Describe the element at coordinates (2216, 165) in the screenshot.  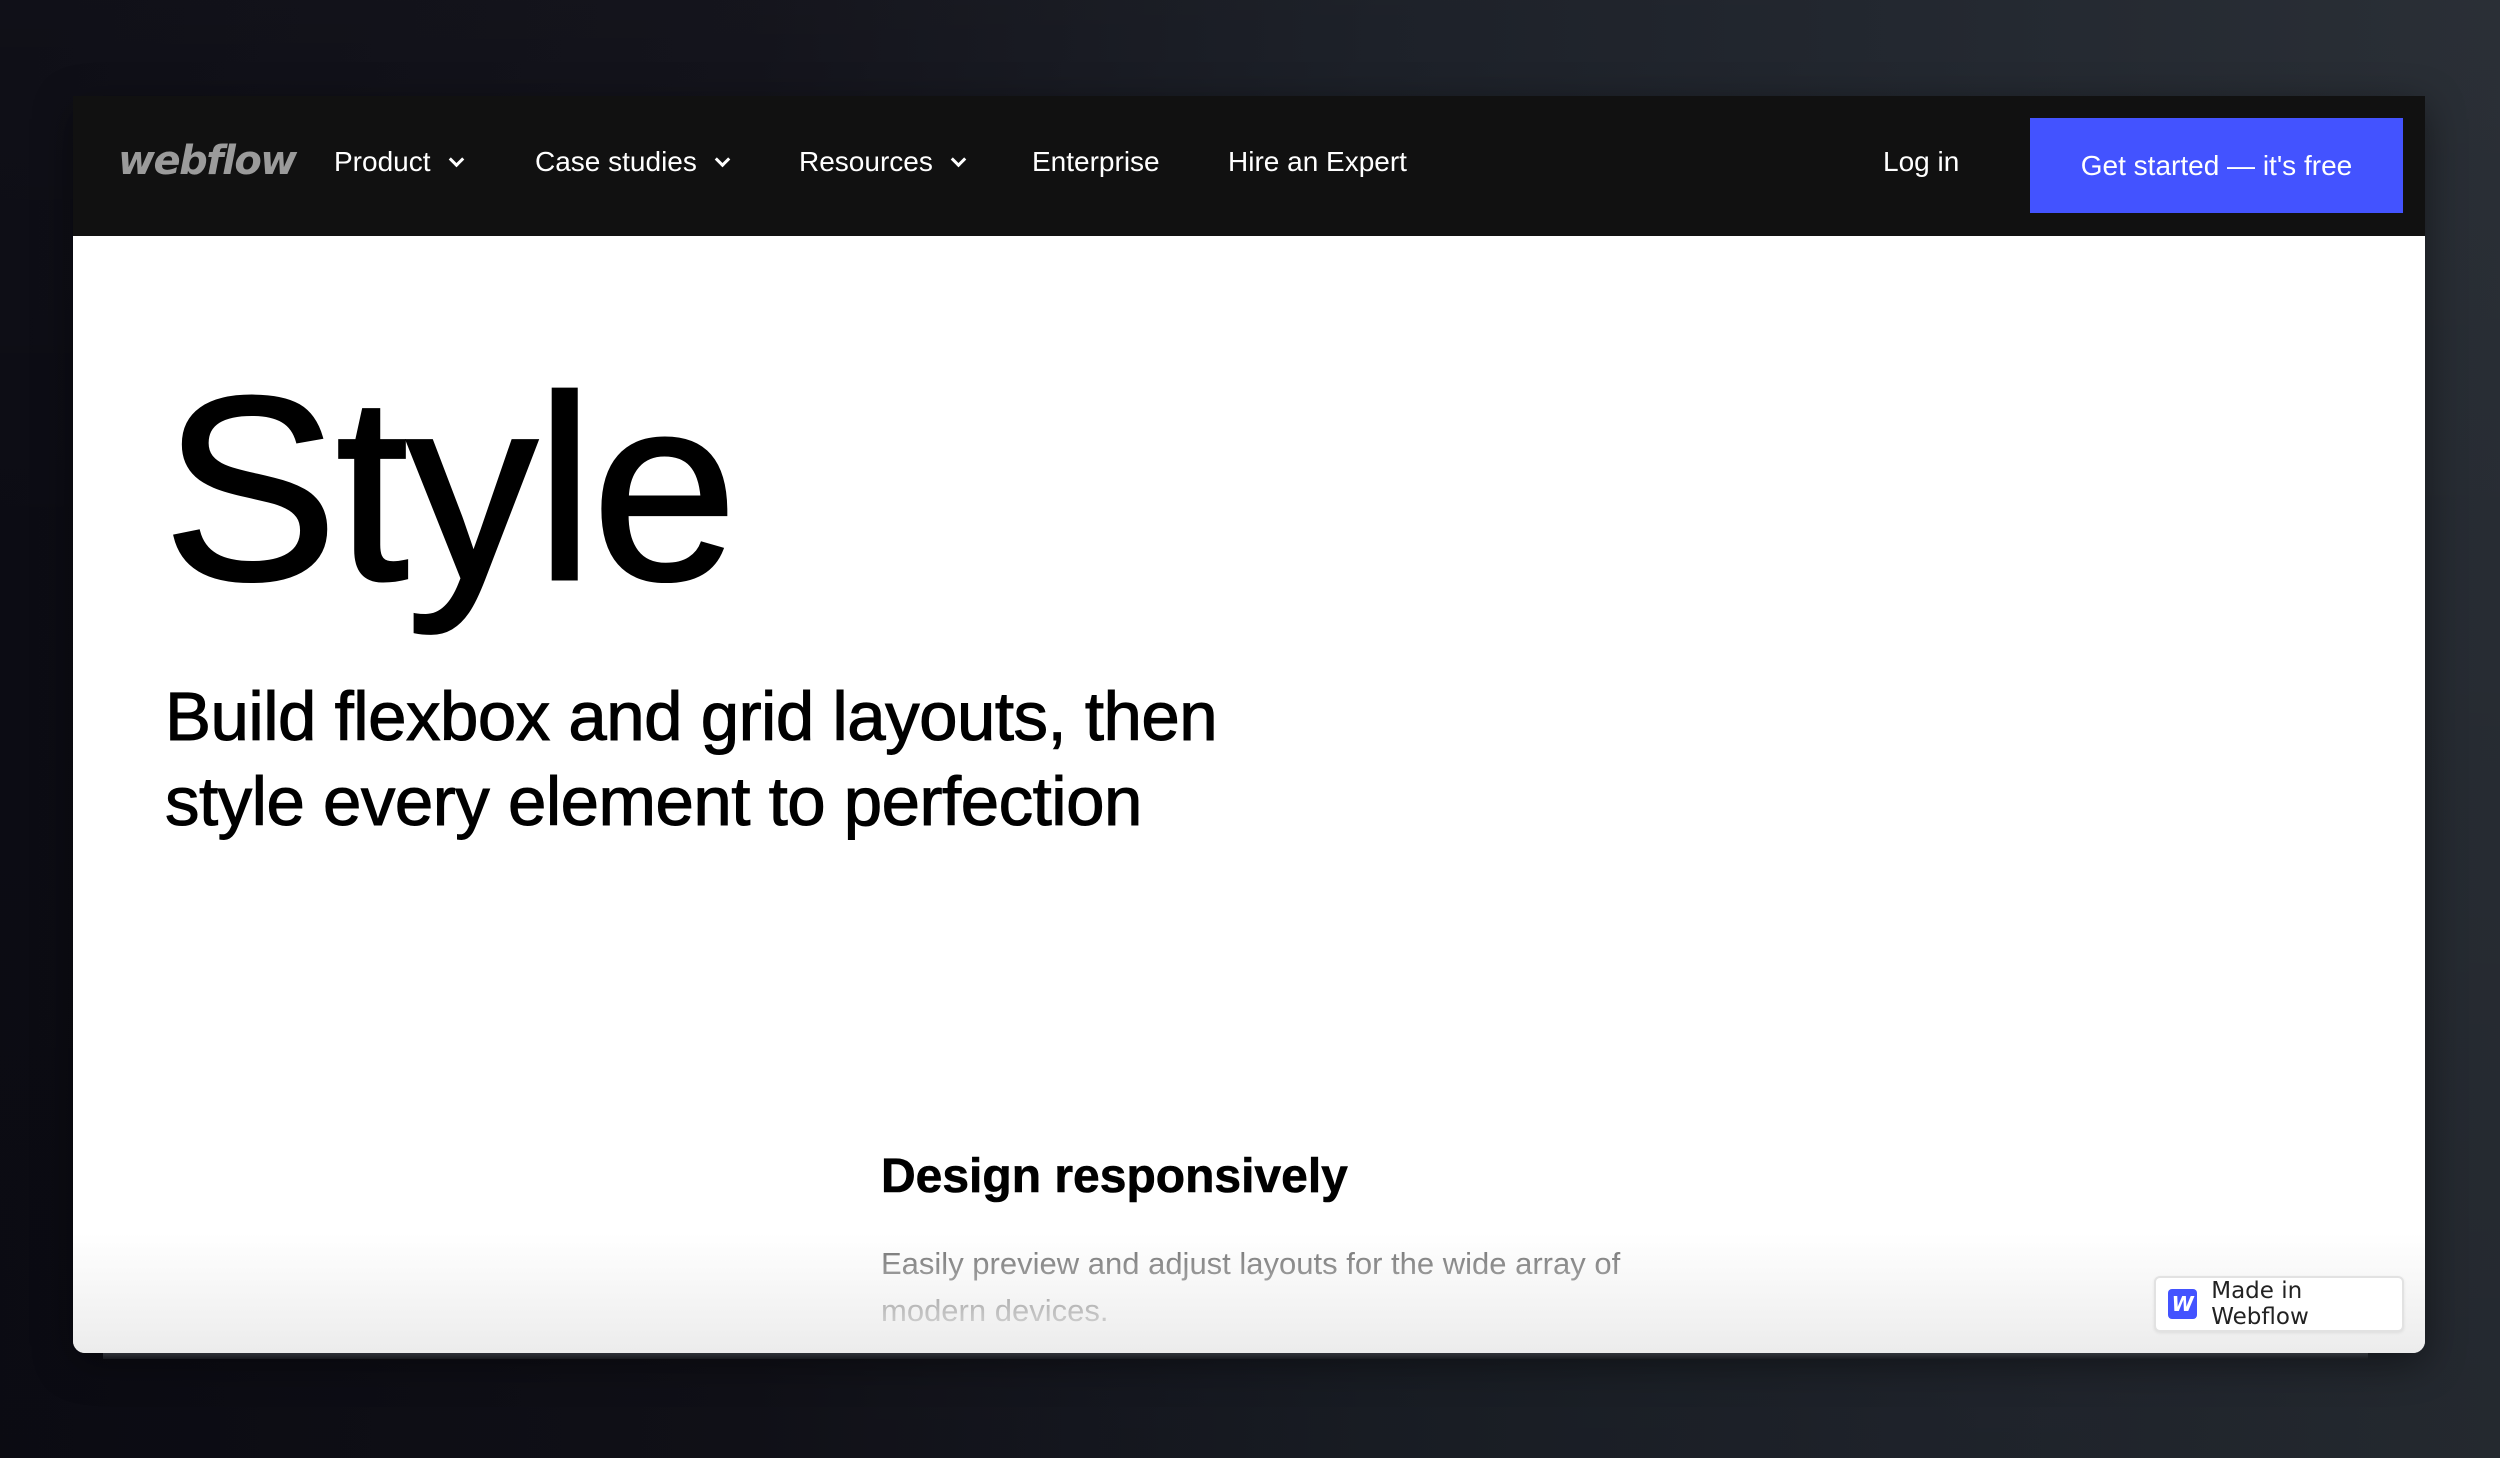
I see `get-started-button: Get started — it's free` at that location.